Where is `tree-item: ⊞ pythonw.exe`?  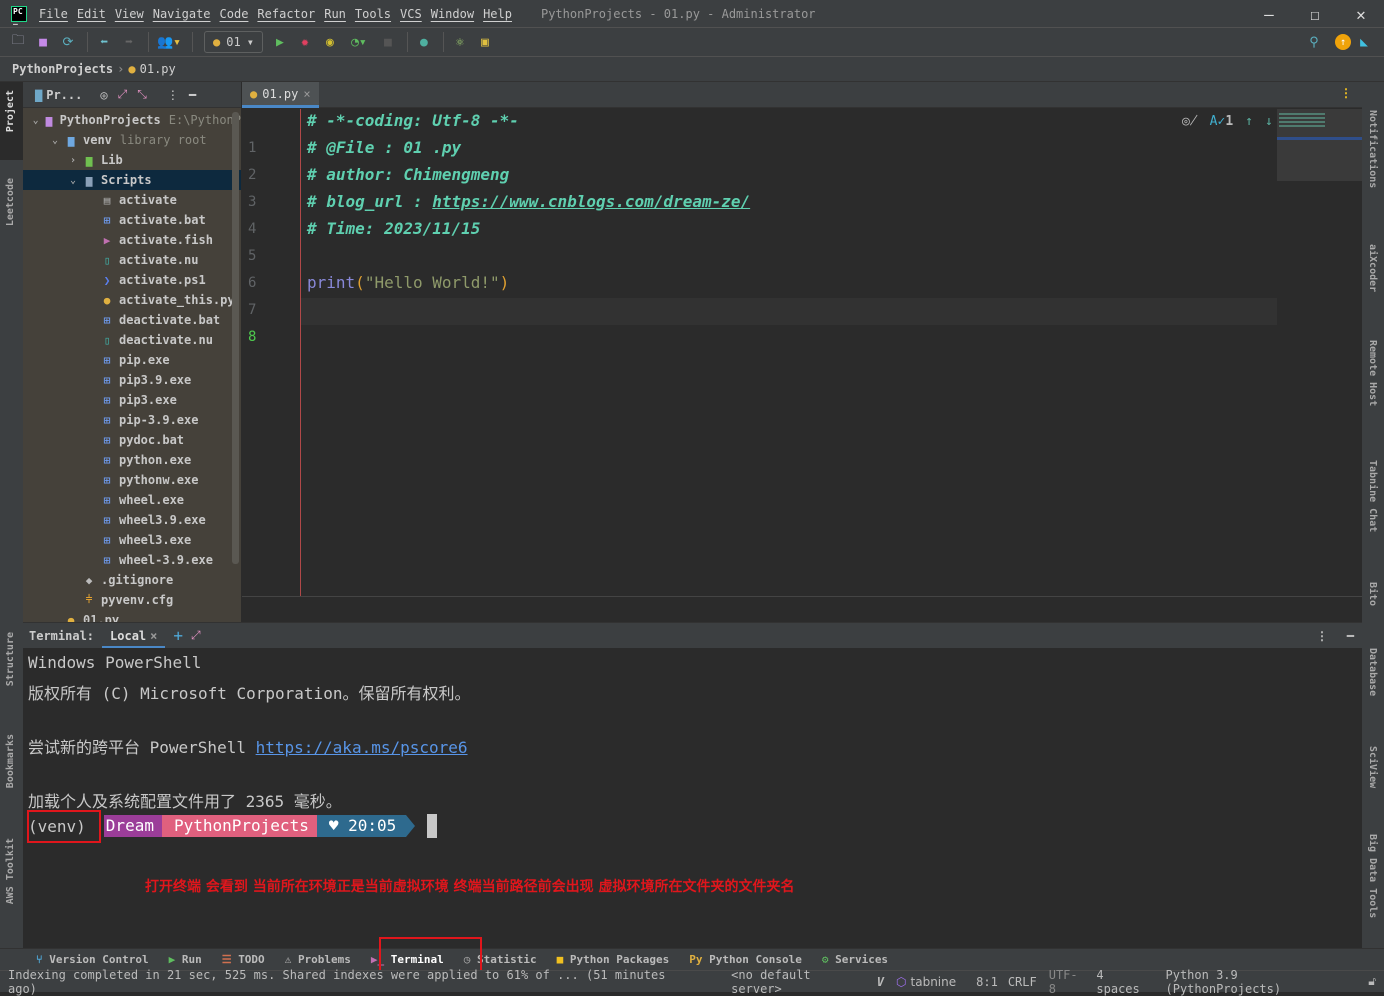
tree-item: ⊞ pythonw.exe is located at coordinates (132, 480).